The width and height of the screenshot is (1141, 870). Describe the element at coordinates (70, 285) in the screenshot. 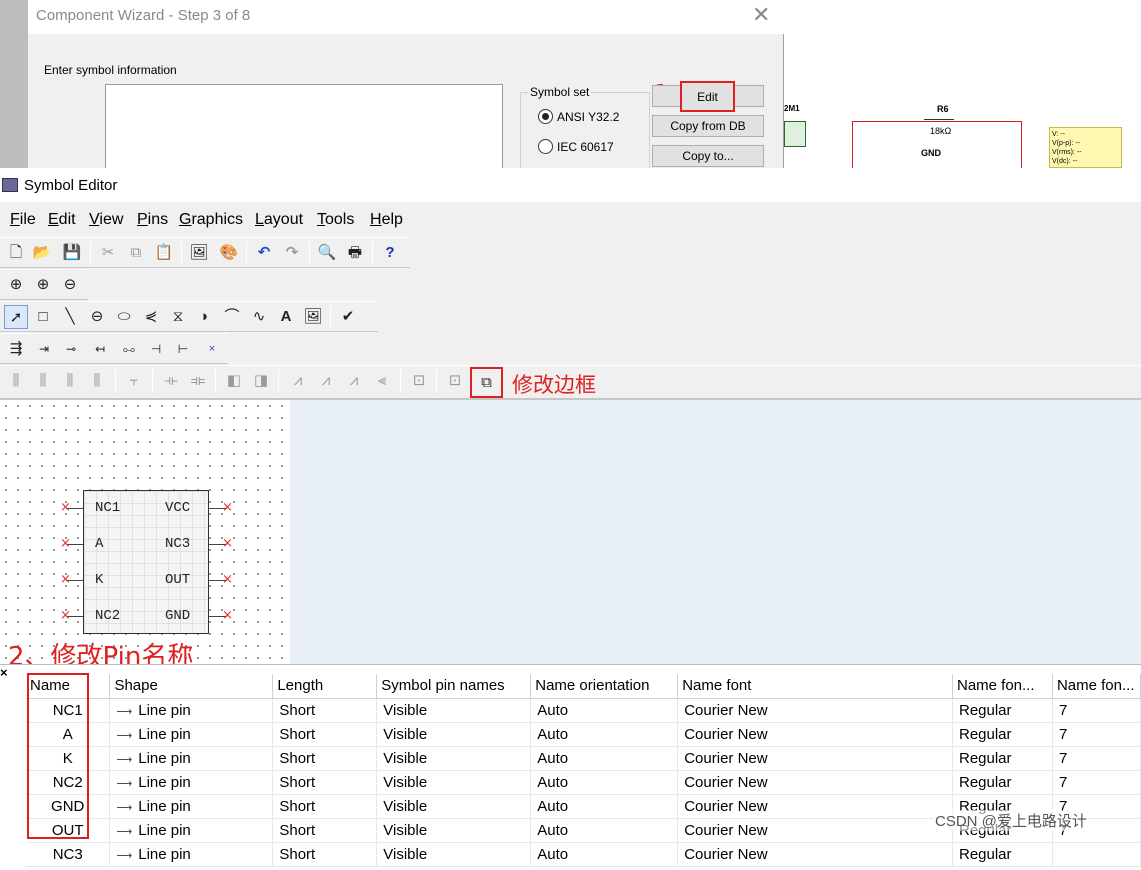

I see `zoom-out-icon: ⊖` at that location.